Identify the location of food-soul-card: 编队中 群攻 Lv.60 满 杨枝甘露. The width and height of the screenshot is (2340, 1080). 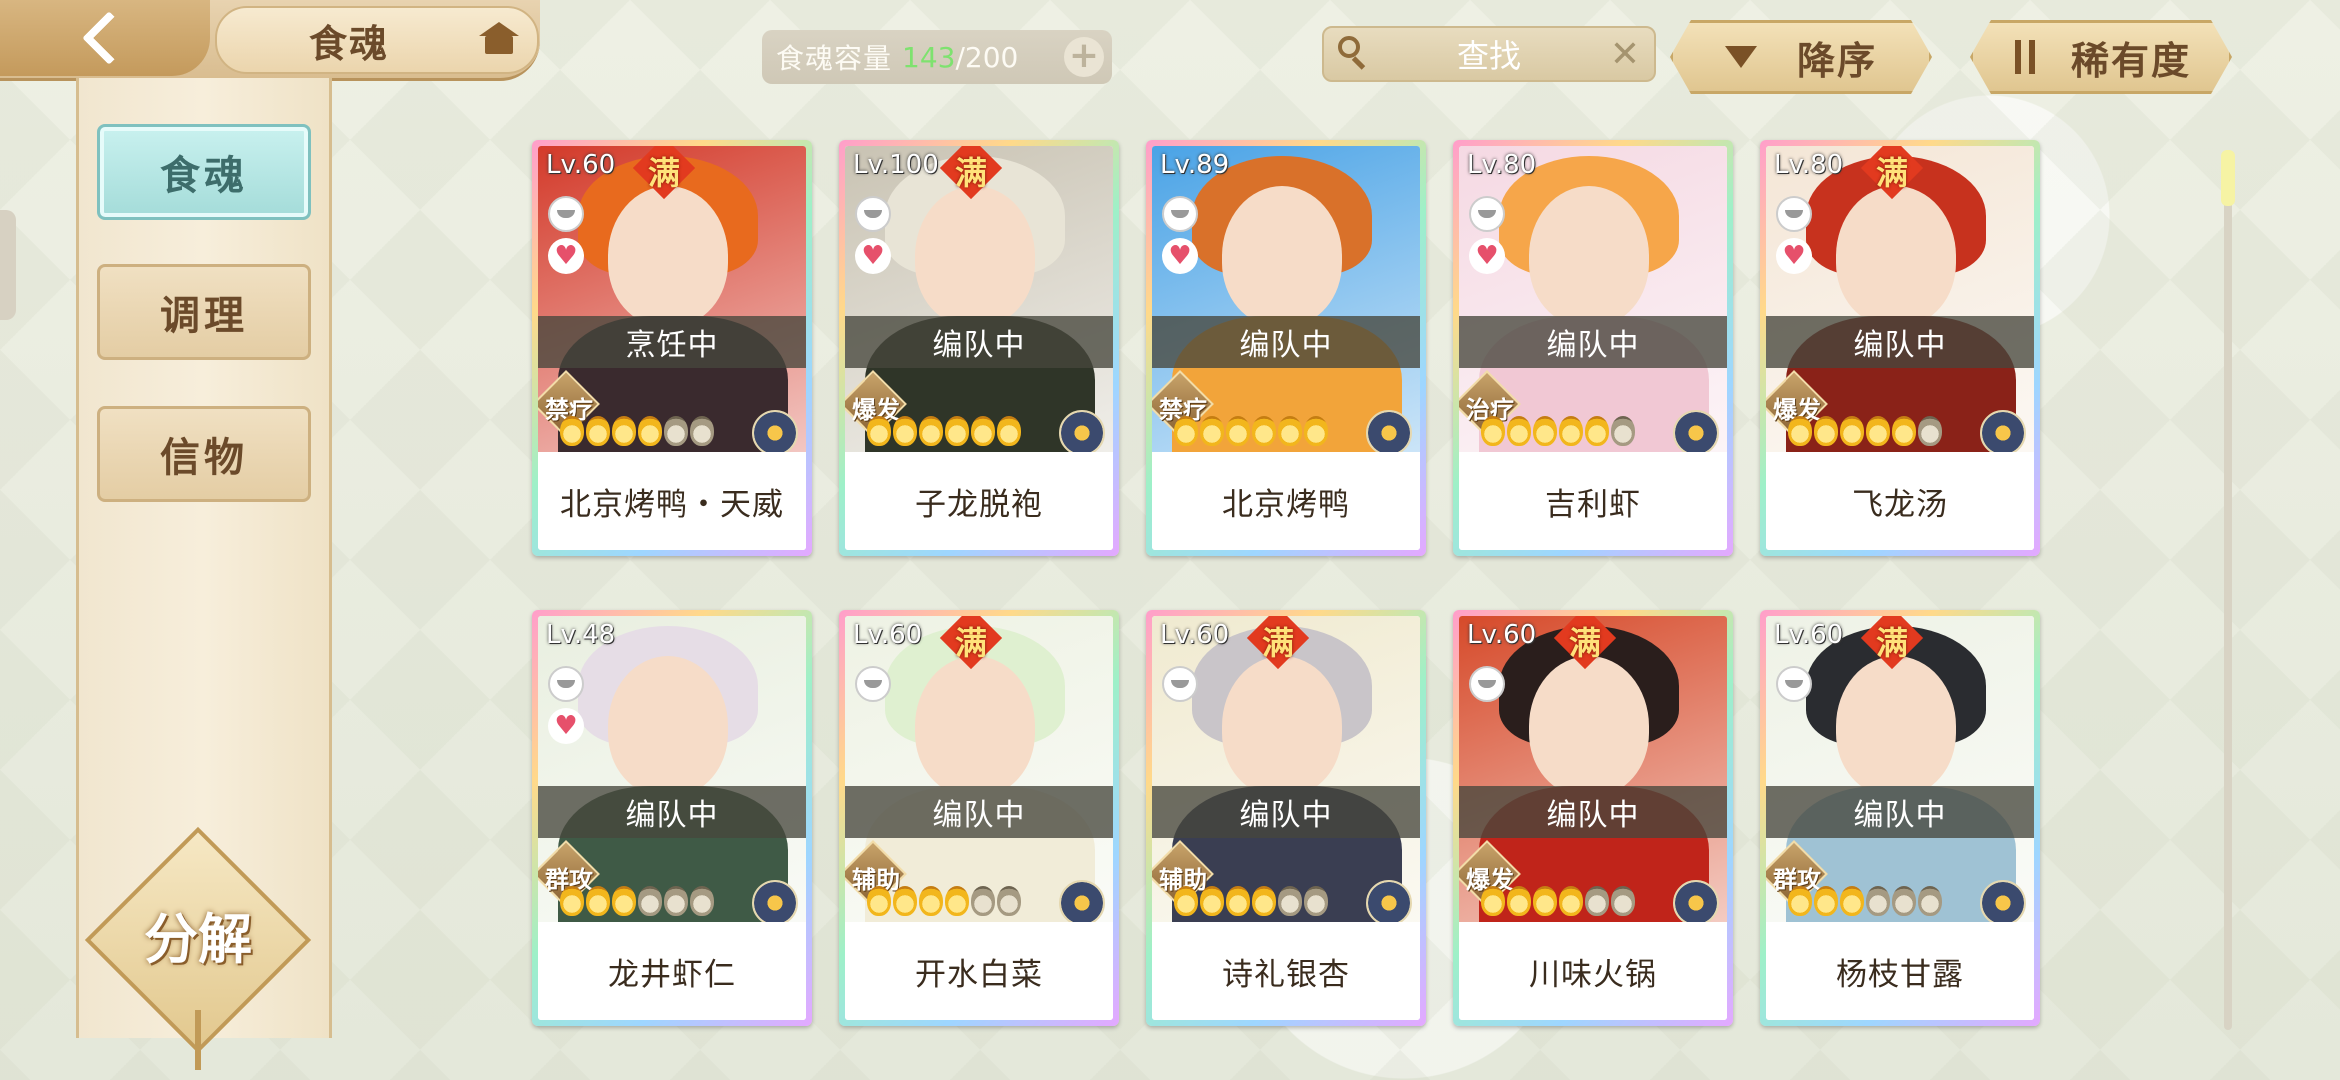
(1900, 818).